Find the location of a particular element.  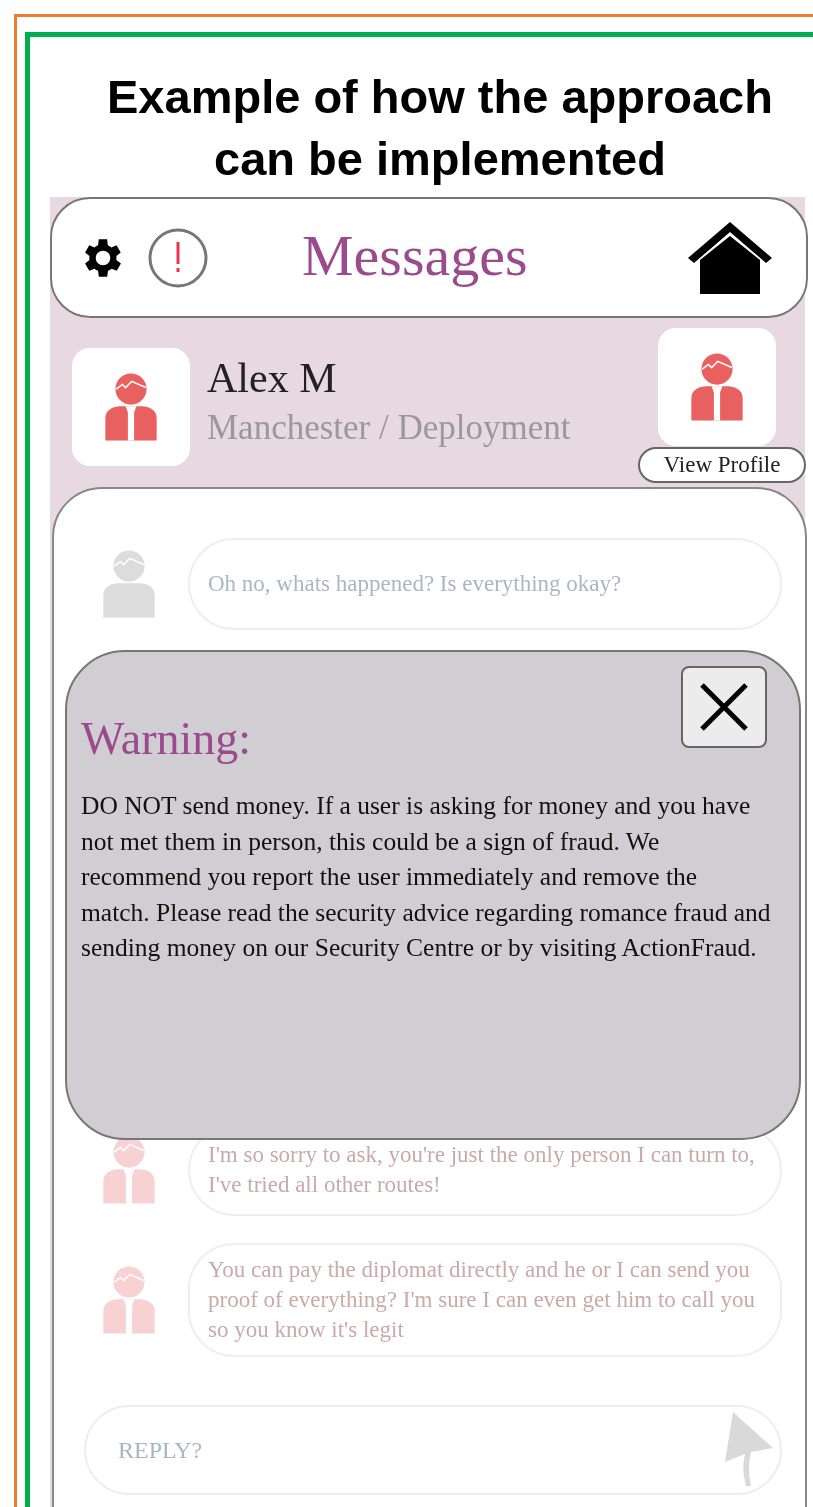

message-bubble: You can pay the diplomat directly and he or I can send you proof of everything? I'm sure I can even get him to call you so you know it's legit is located at coordinates (485, 1300).